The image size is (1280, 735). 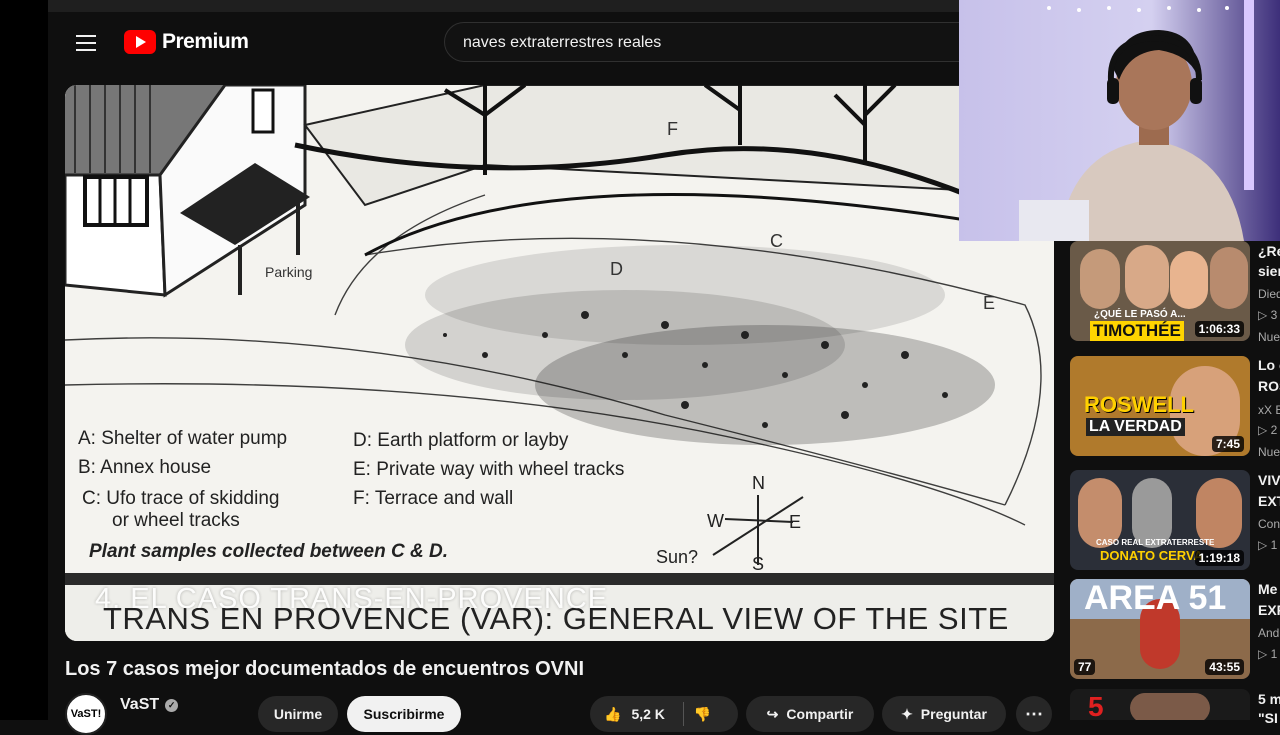 I want to click on like-divider, so click(x=683, y=714).